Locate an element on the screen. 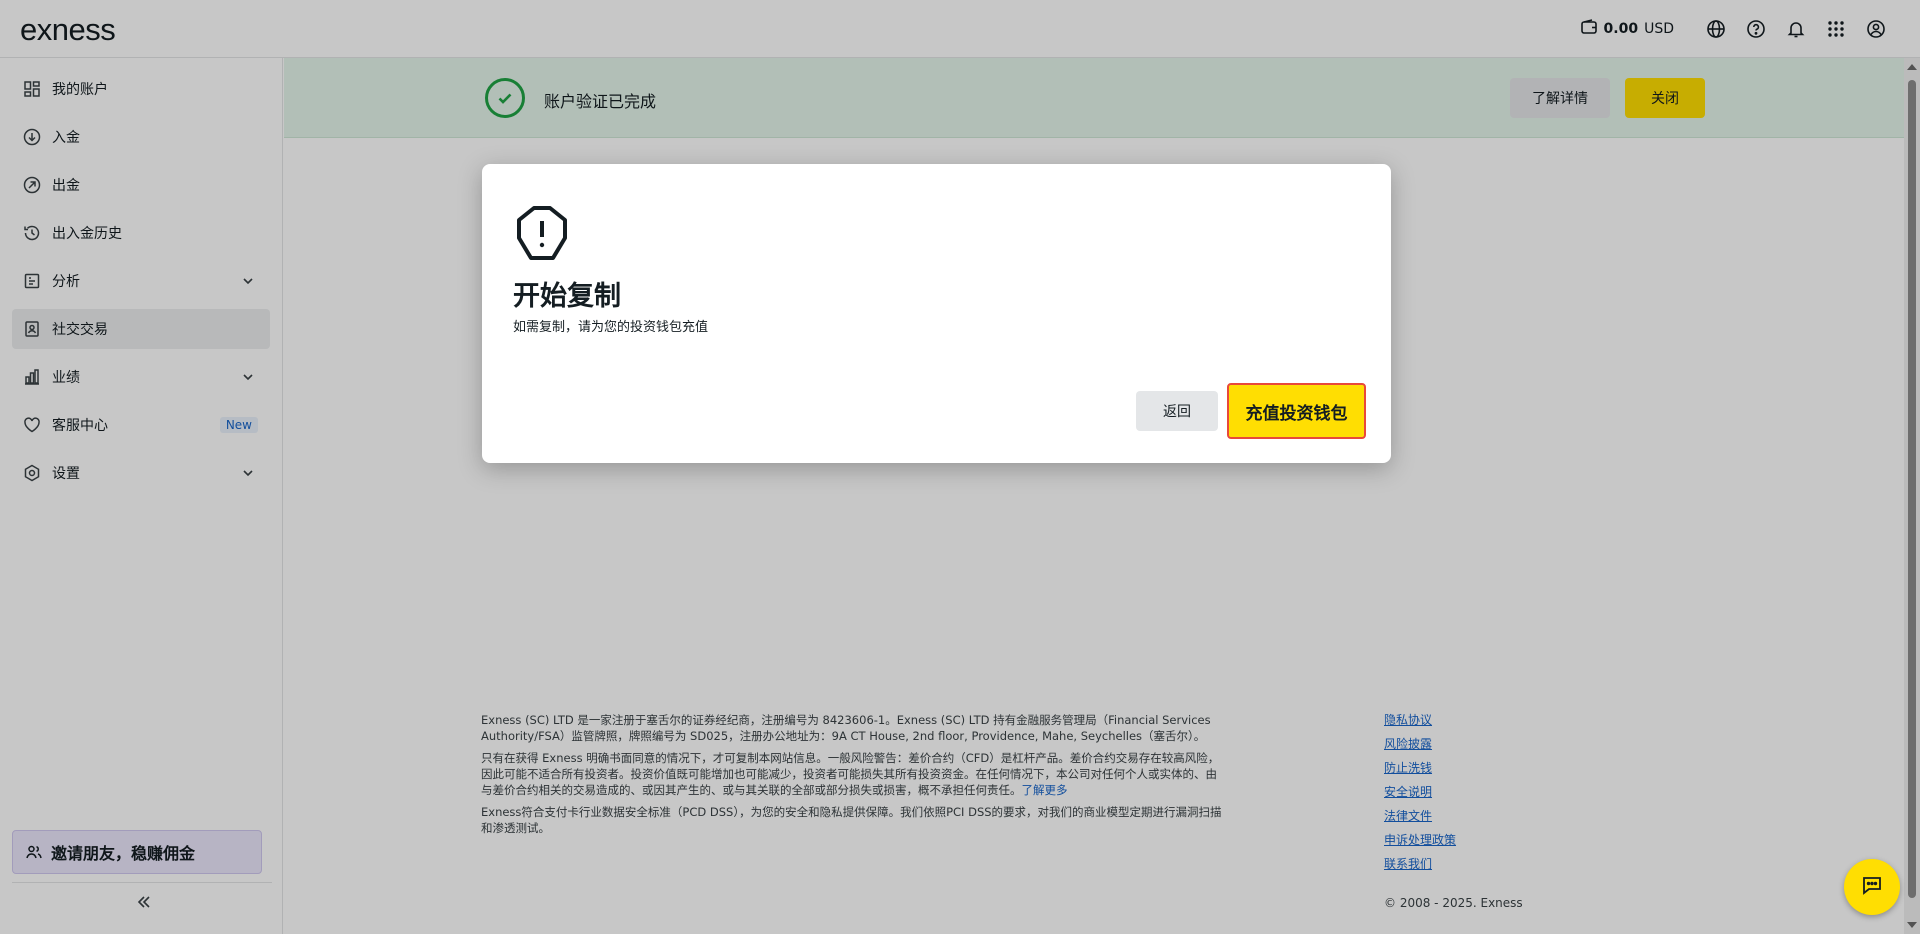  fund-investment-wallet-button: 充值投资钱包 is located at coordinates (1296, 411).